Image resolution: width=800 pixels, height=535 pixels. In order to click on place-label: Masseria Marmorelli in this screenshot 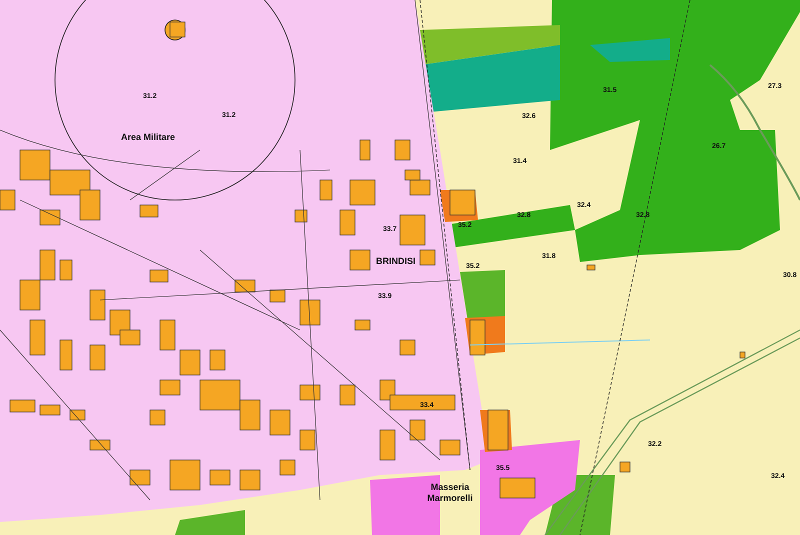, I will do `click(450, 493)`.